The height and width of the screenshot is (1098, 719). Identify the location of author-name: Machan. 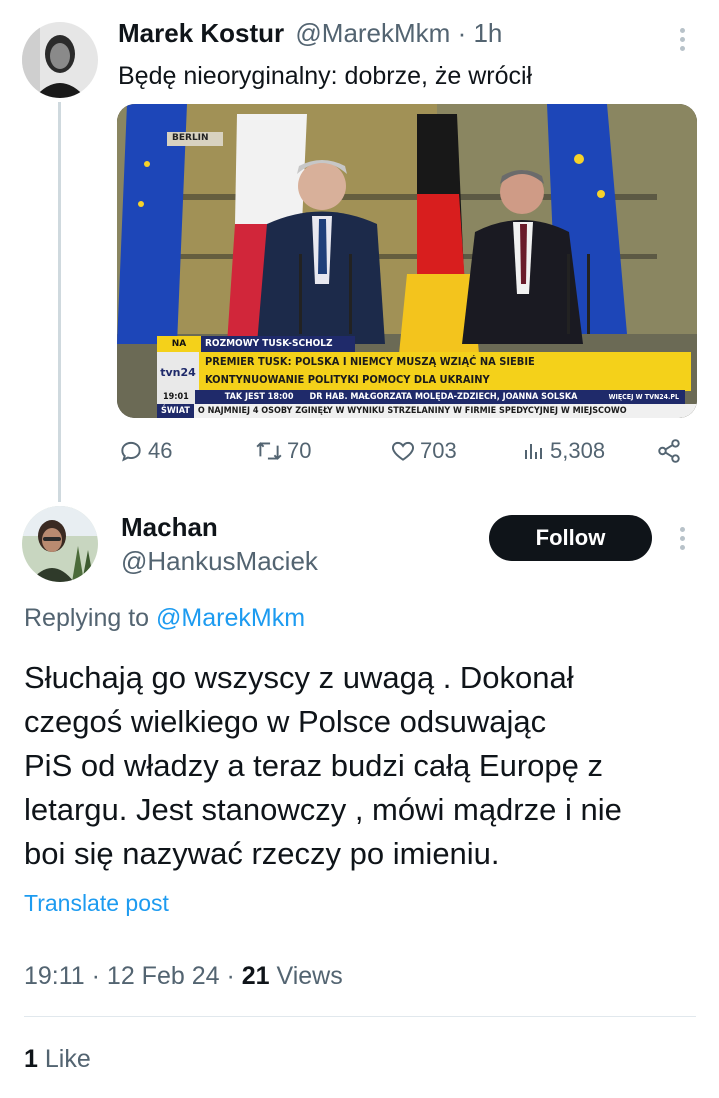
(169, 527).